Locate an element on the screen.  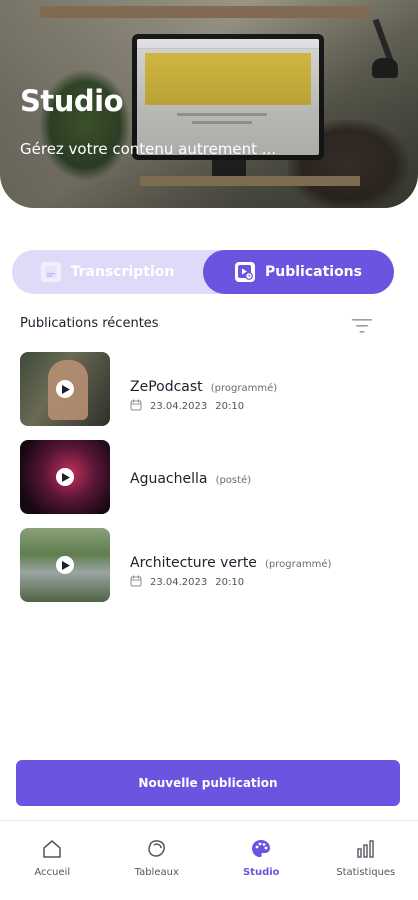
studio-tab-switcher: Transcription Publications is located at coordinates (203, 272).